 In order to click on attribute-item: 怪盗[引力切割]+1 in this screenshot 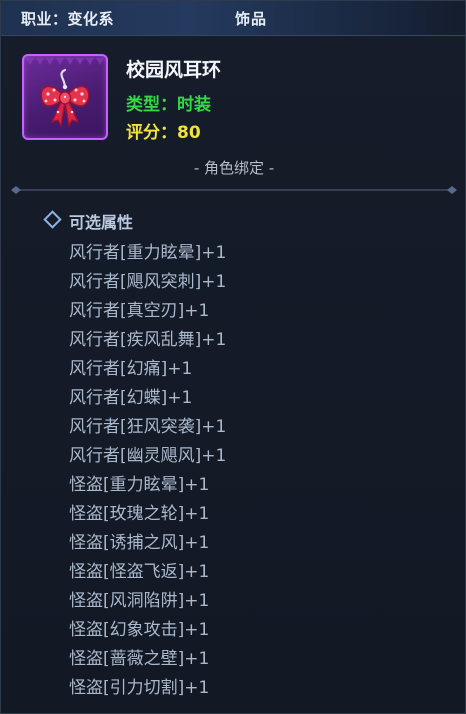, I will do `click(139, 688)`.